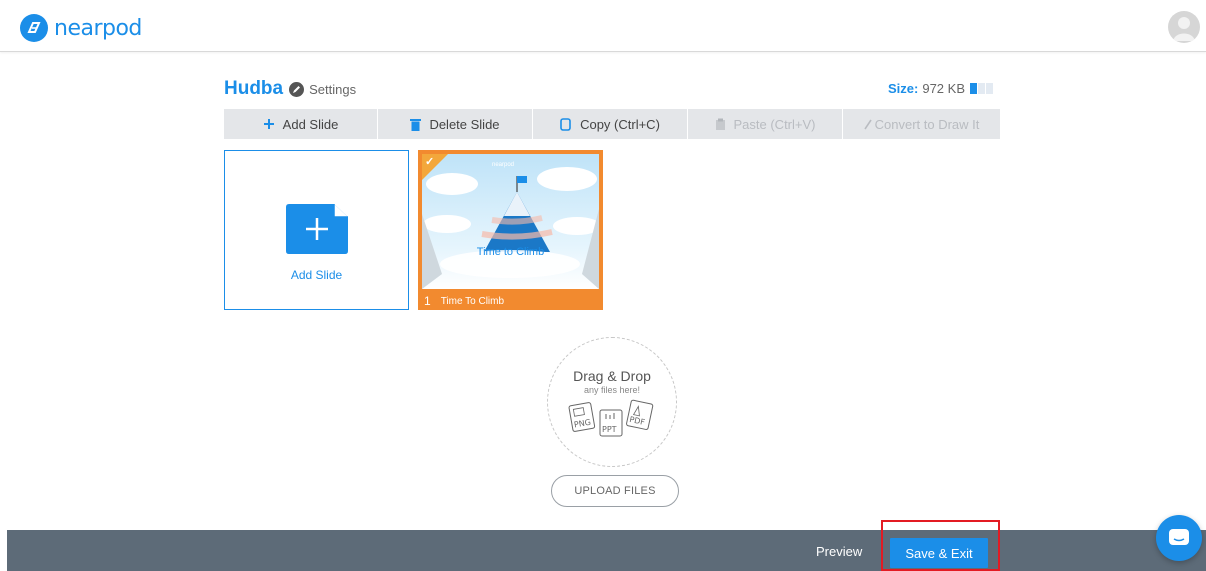  What do you see at coordinates (98, 28) in the screenshot?
I see `logo-text: nearpod` at bounding box center [98, 28].